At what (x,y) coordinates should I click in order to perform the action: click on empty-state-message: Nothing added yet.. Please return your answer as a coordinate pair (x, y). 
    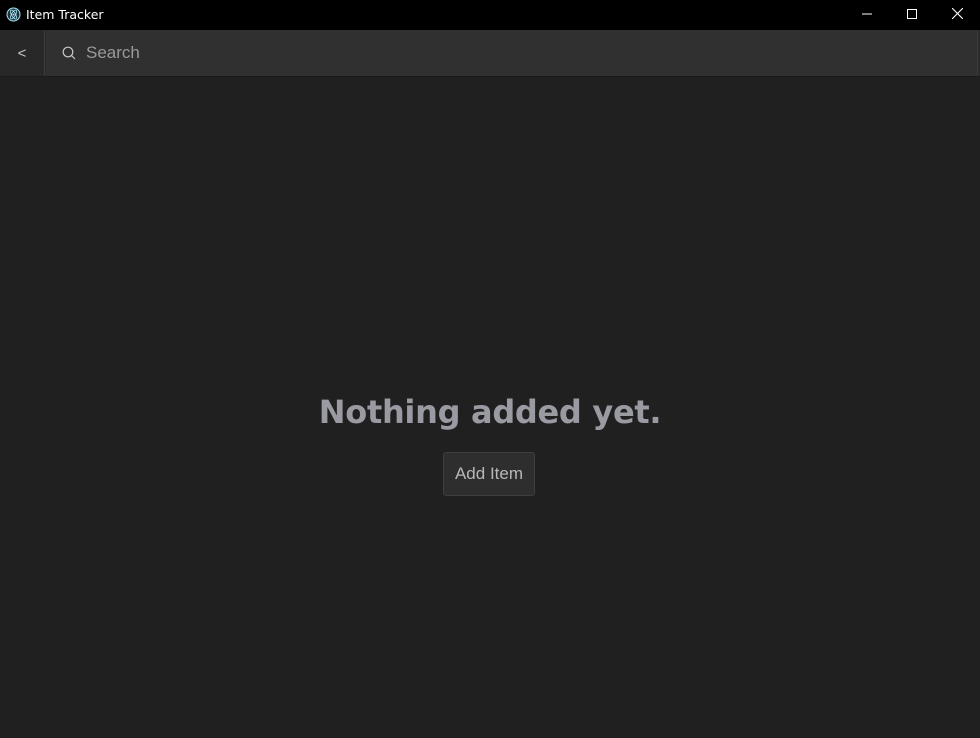
    Looking at the image, I should click on (490, 412).